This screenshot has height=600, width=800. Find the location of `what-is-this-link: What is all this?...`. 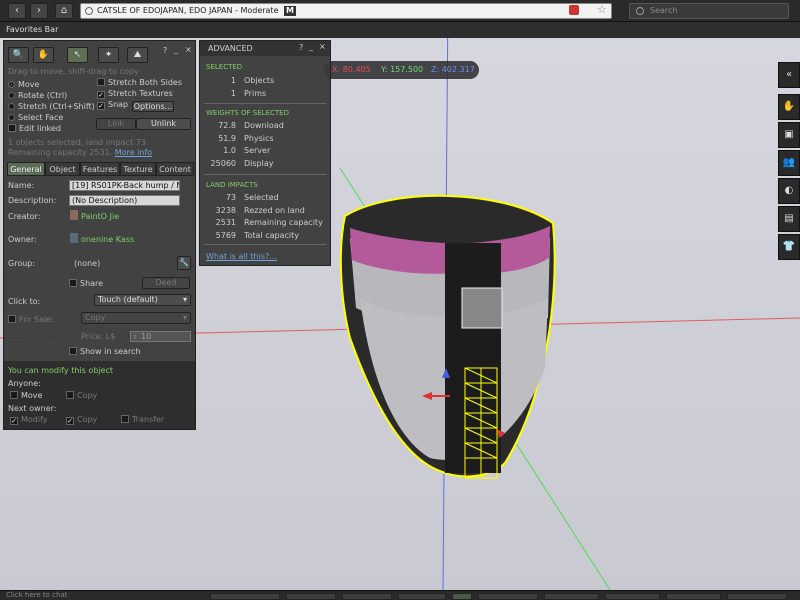

what-is-this-link: What is all this?... is located at coordinates (241, 256).